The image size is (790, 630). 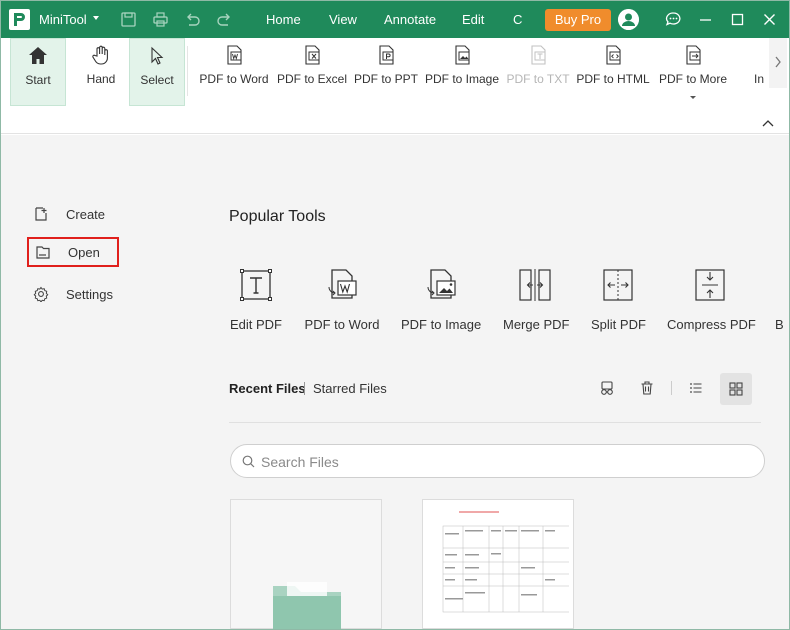 What do you see at coordinates (618, 324) in the screenshot?
I see `split-pdf-label: Split PDF` at bounding box center [618, 324].